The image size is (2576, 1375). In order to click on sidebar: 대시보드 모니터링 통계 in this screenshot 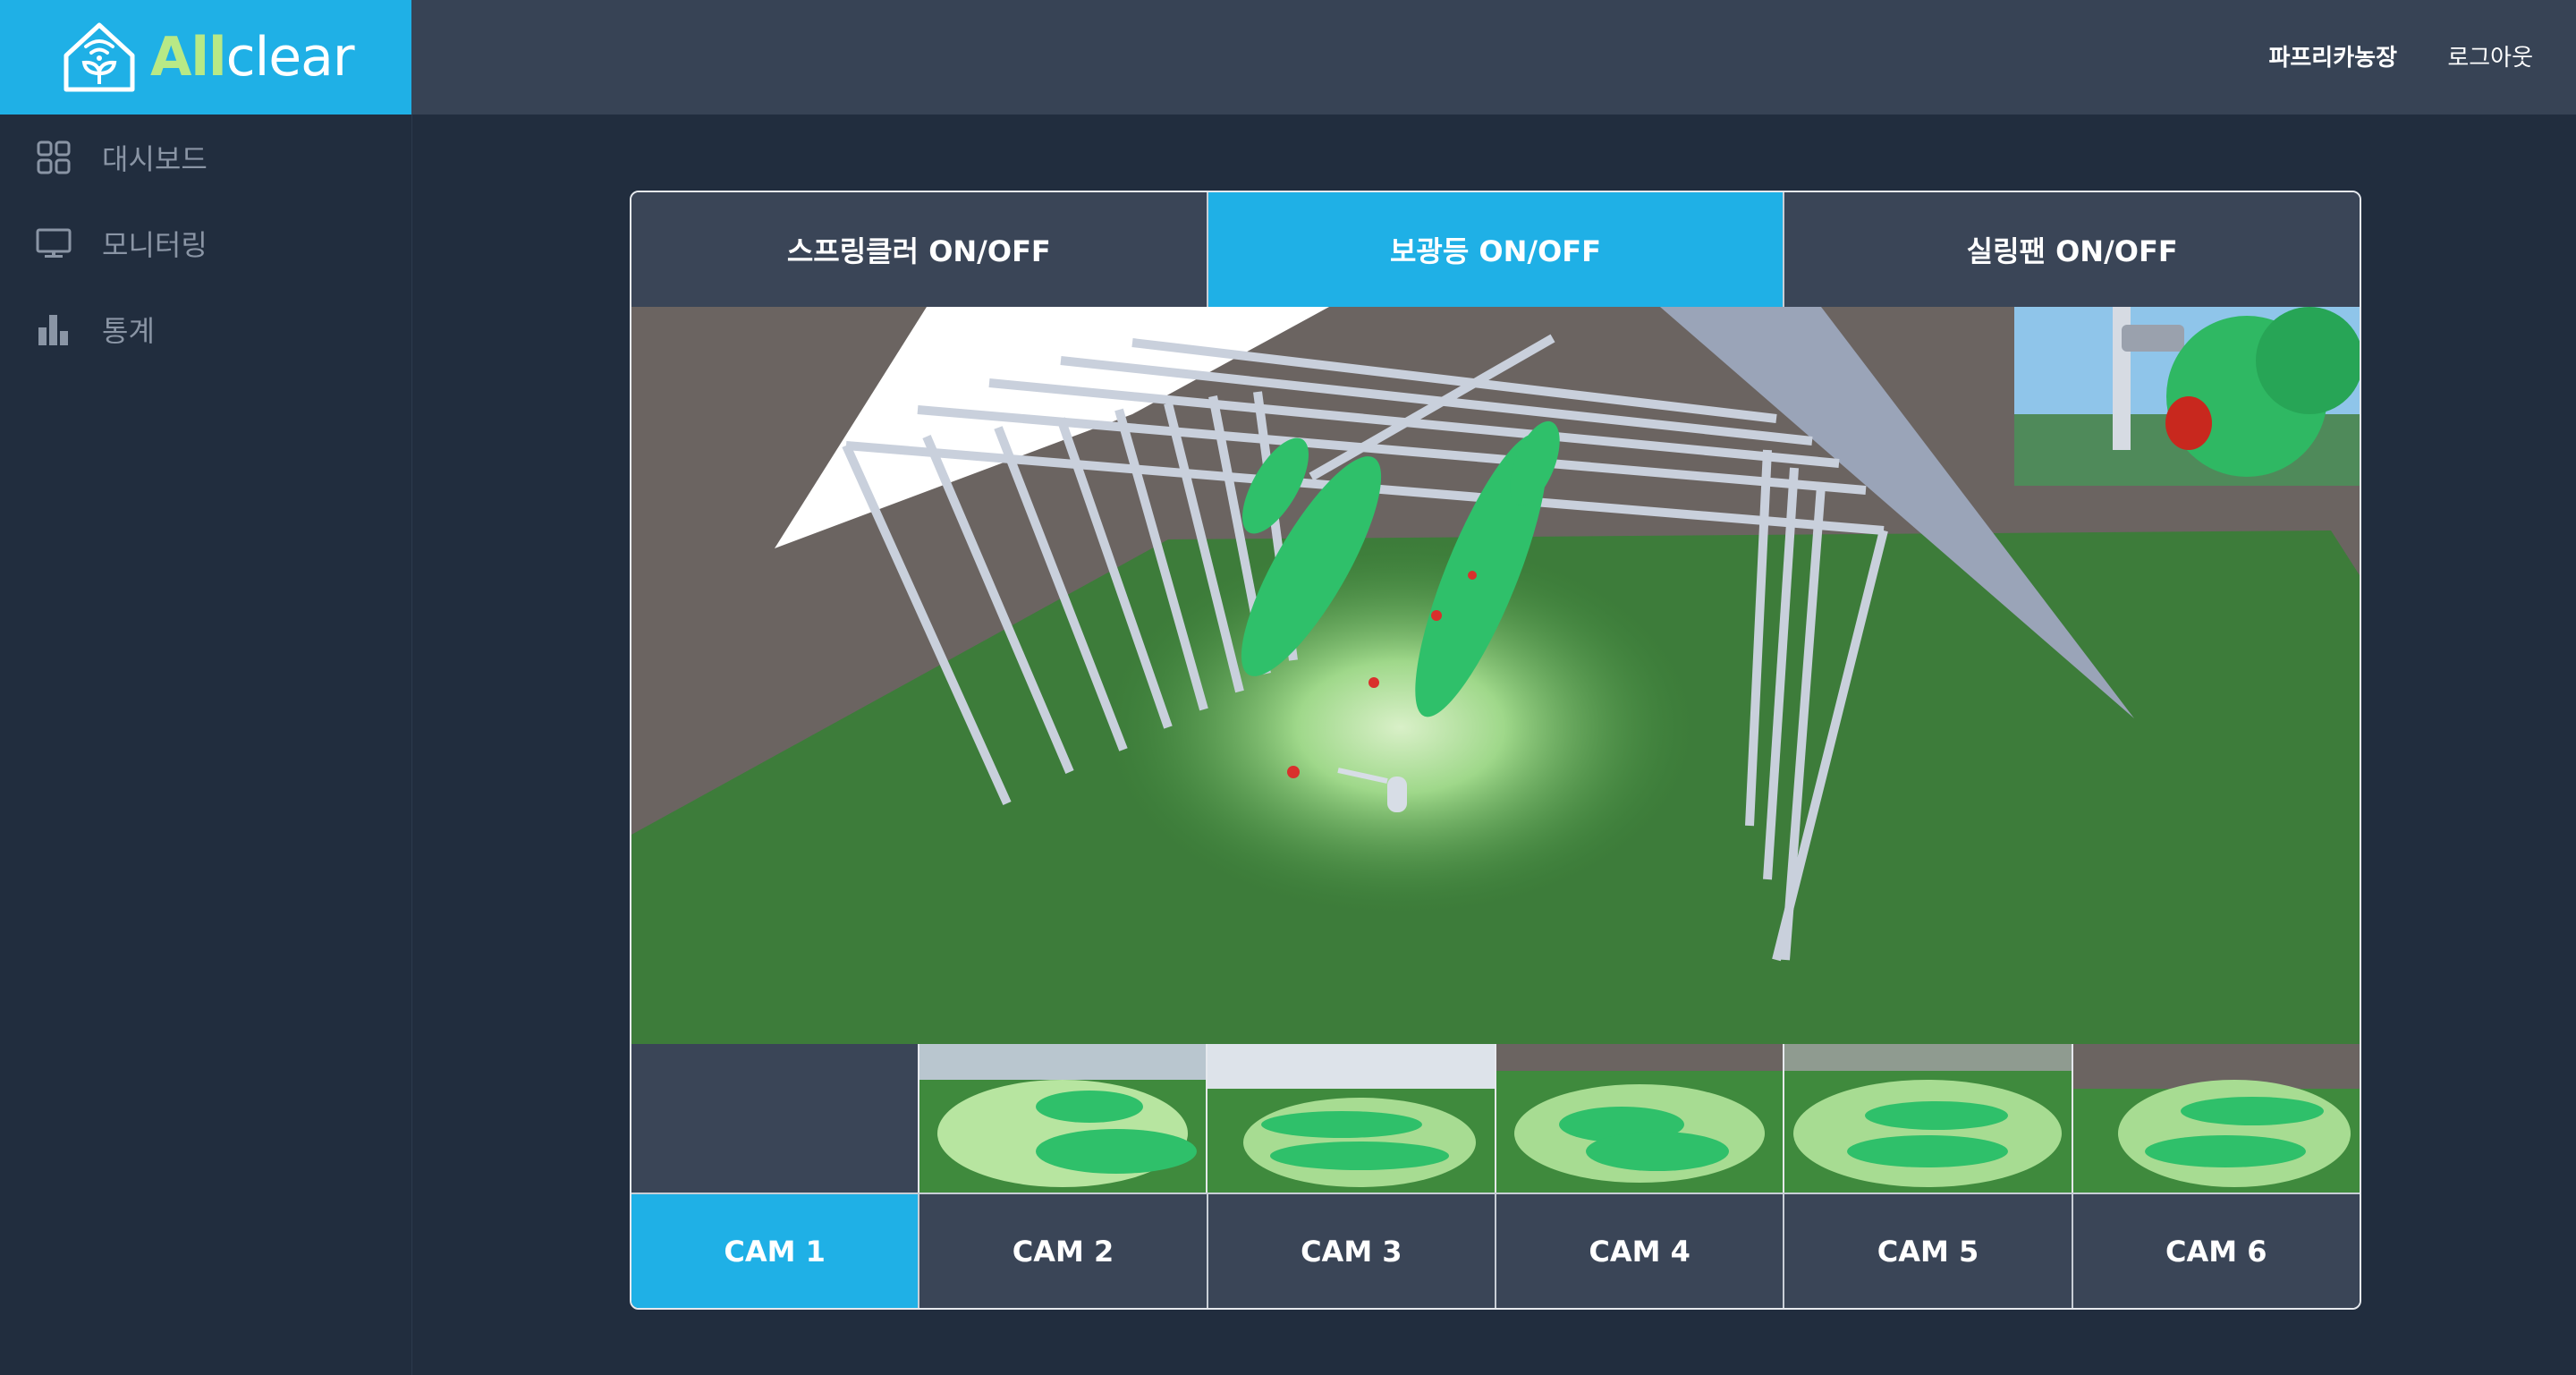, I will do `click(206, 745)`.